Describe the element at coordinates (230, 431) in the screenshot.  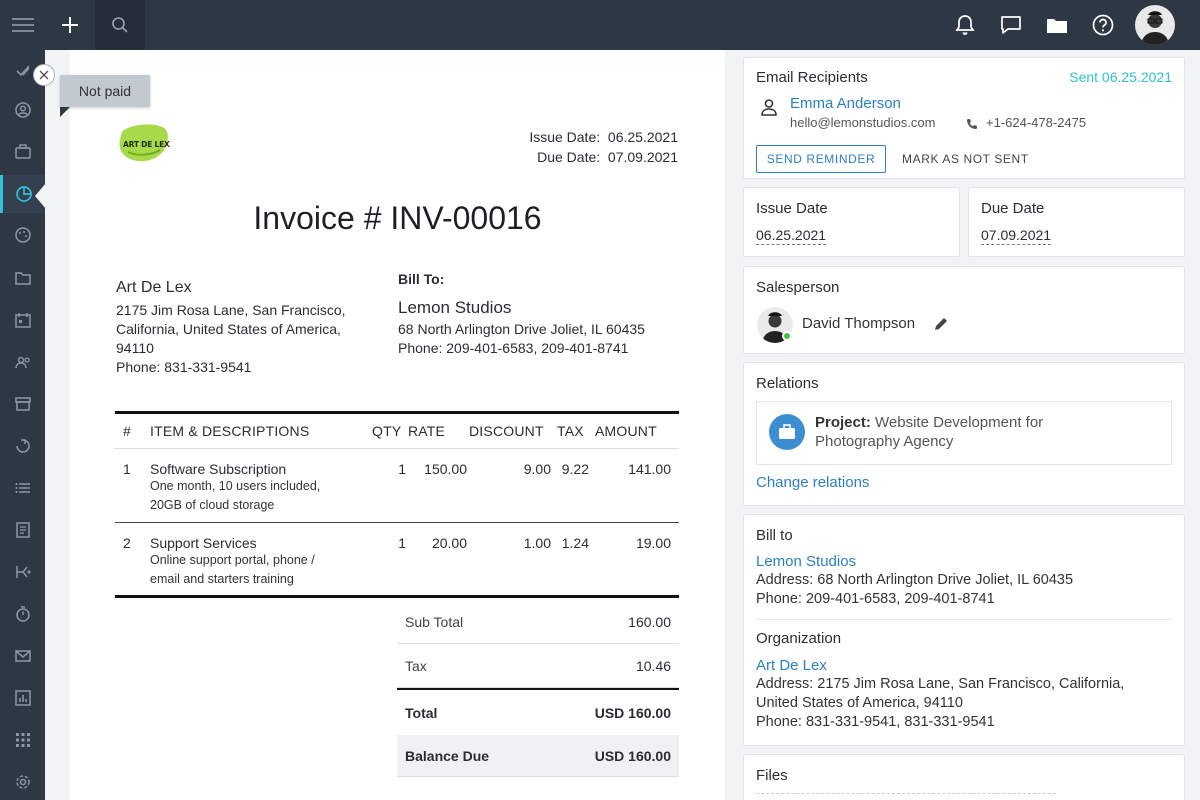
I see `col-item: ITEM & DESCRIPTIONS` at that location.